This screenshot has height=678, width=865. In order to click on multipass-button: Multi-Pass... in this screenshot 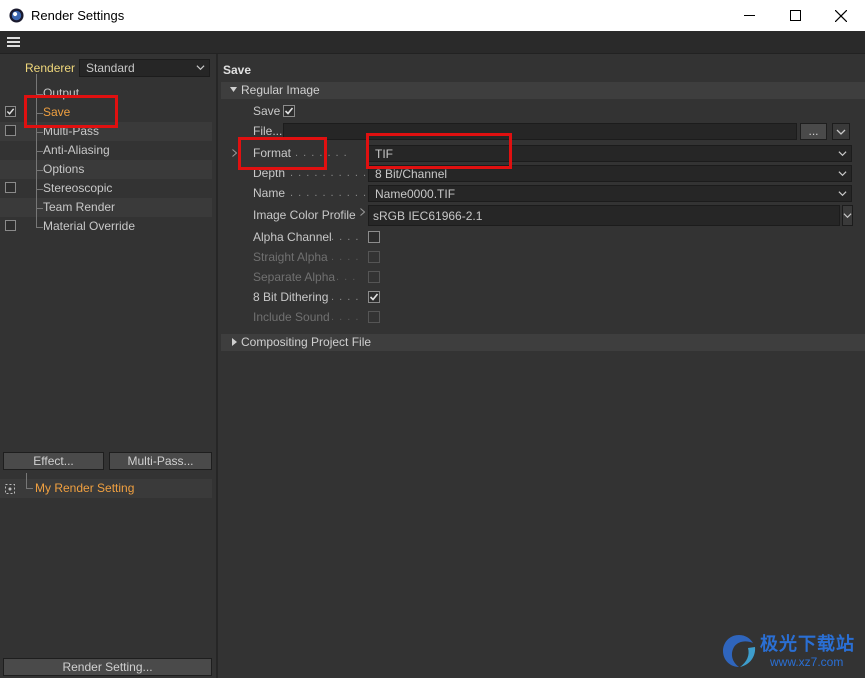, I will do `click(160, 461)`.